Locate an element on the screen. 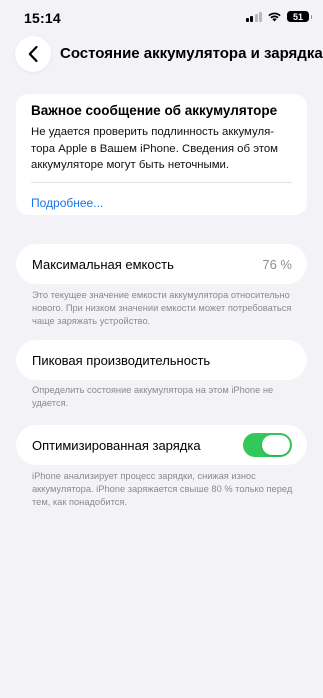 This screenshot has width=323, height=698. optimized-charging-toggle is located at coordinates (267, 445).